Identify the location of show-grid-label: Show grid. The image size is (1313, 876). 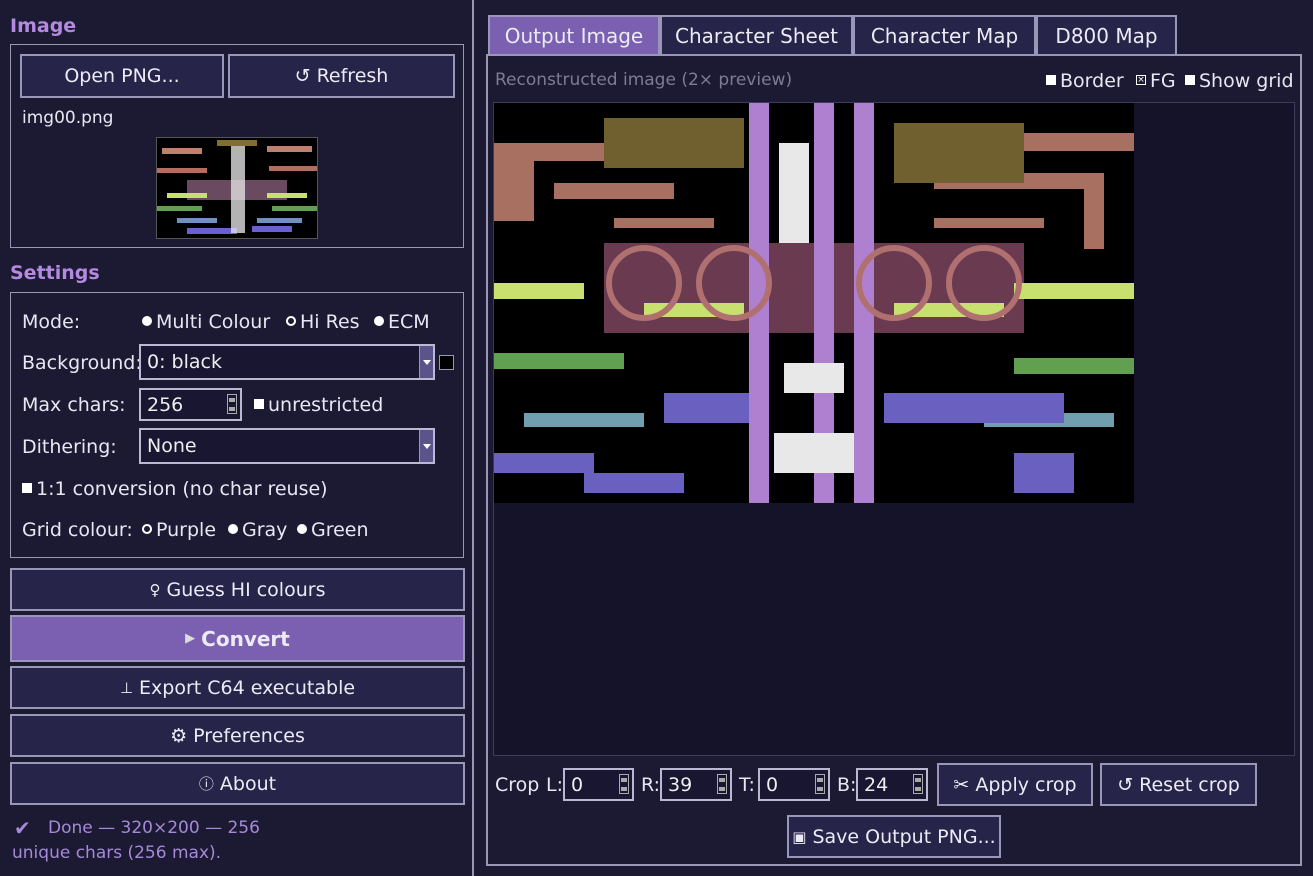
(1246, 81).